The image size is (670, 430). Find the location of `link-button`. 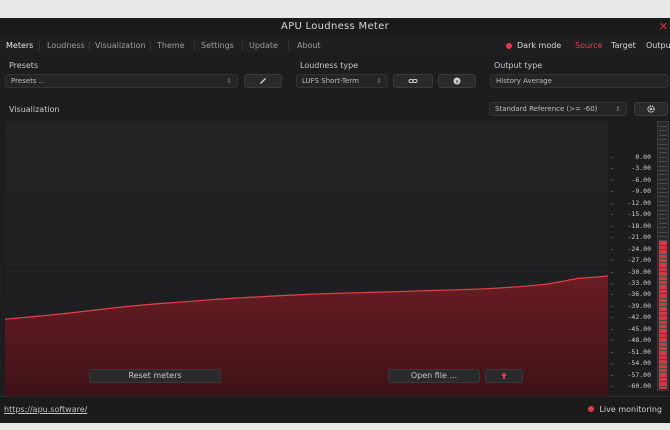

link-button is located at coordinates (413, 81).